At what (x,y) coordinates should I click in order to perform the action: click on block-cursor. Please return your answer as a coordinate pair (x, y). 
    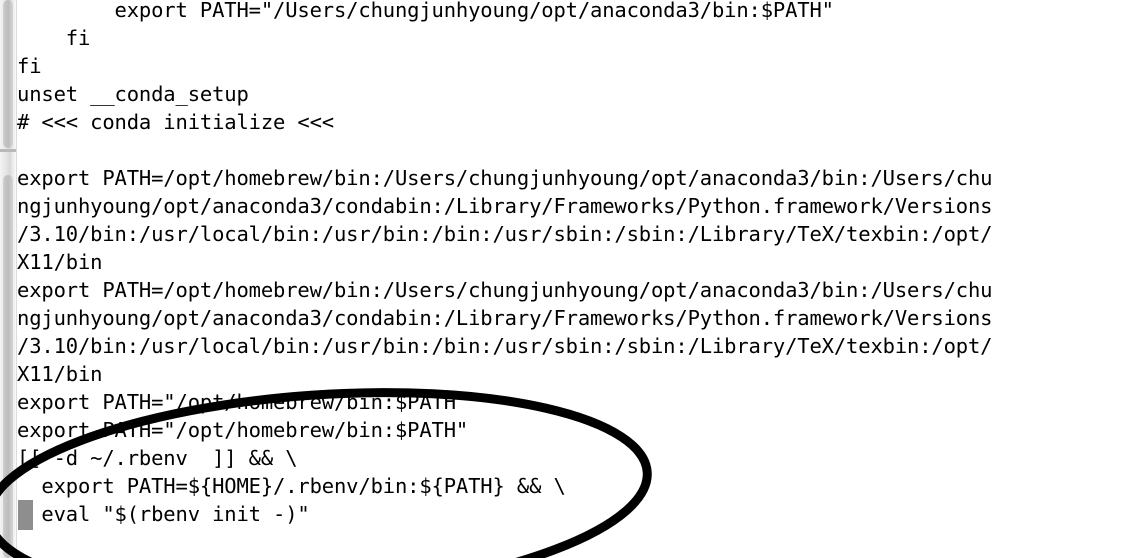
    Looking at the image, I should click on (25, 515).